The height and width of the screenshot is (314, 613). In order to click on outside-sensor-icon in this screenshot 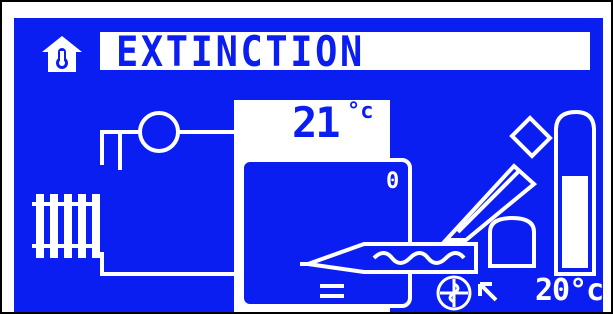, I will do `click(512, 241)`.